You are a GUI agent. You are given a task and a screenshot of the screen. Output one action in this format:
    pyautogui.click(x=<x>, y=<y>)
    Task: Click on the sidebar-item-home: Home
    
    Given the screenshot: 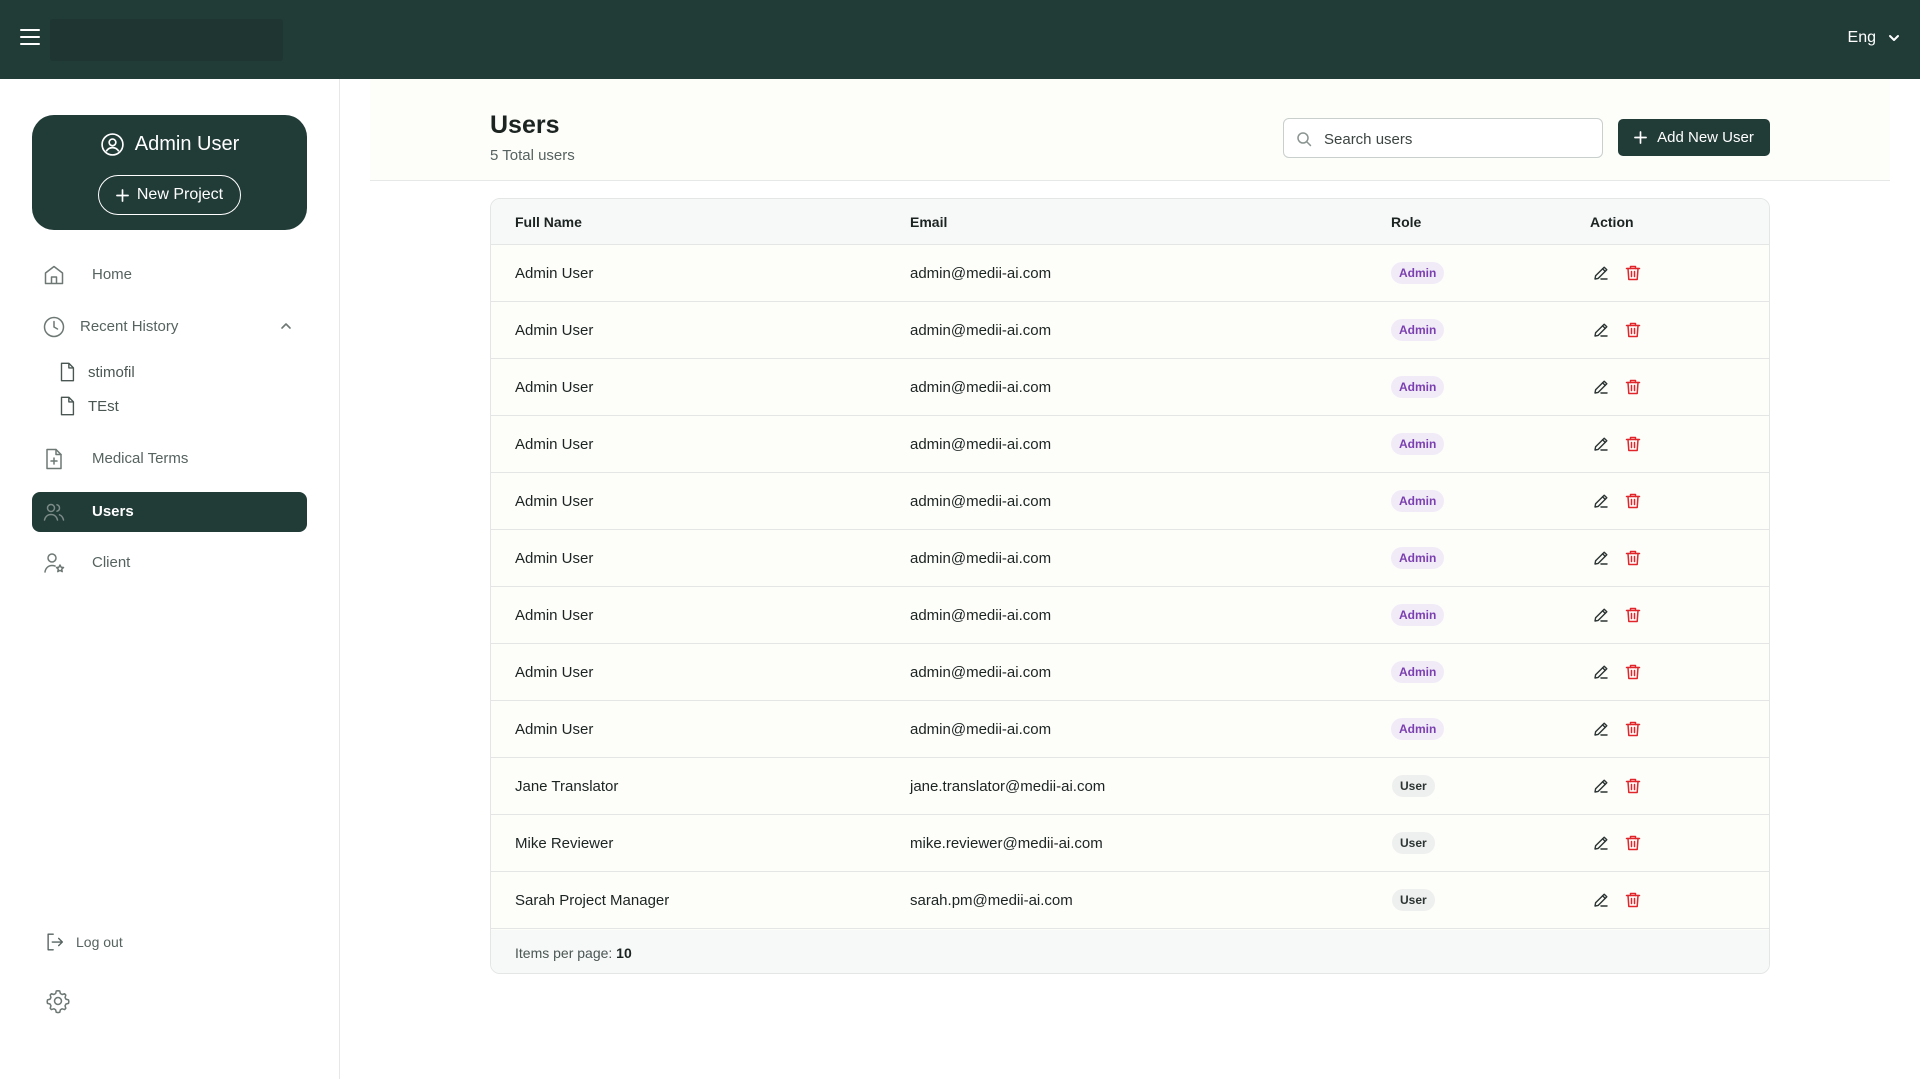 What is the action you would take?
    pyautogui.click(x=169, y=275)
    